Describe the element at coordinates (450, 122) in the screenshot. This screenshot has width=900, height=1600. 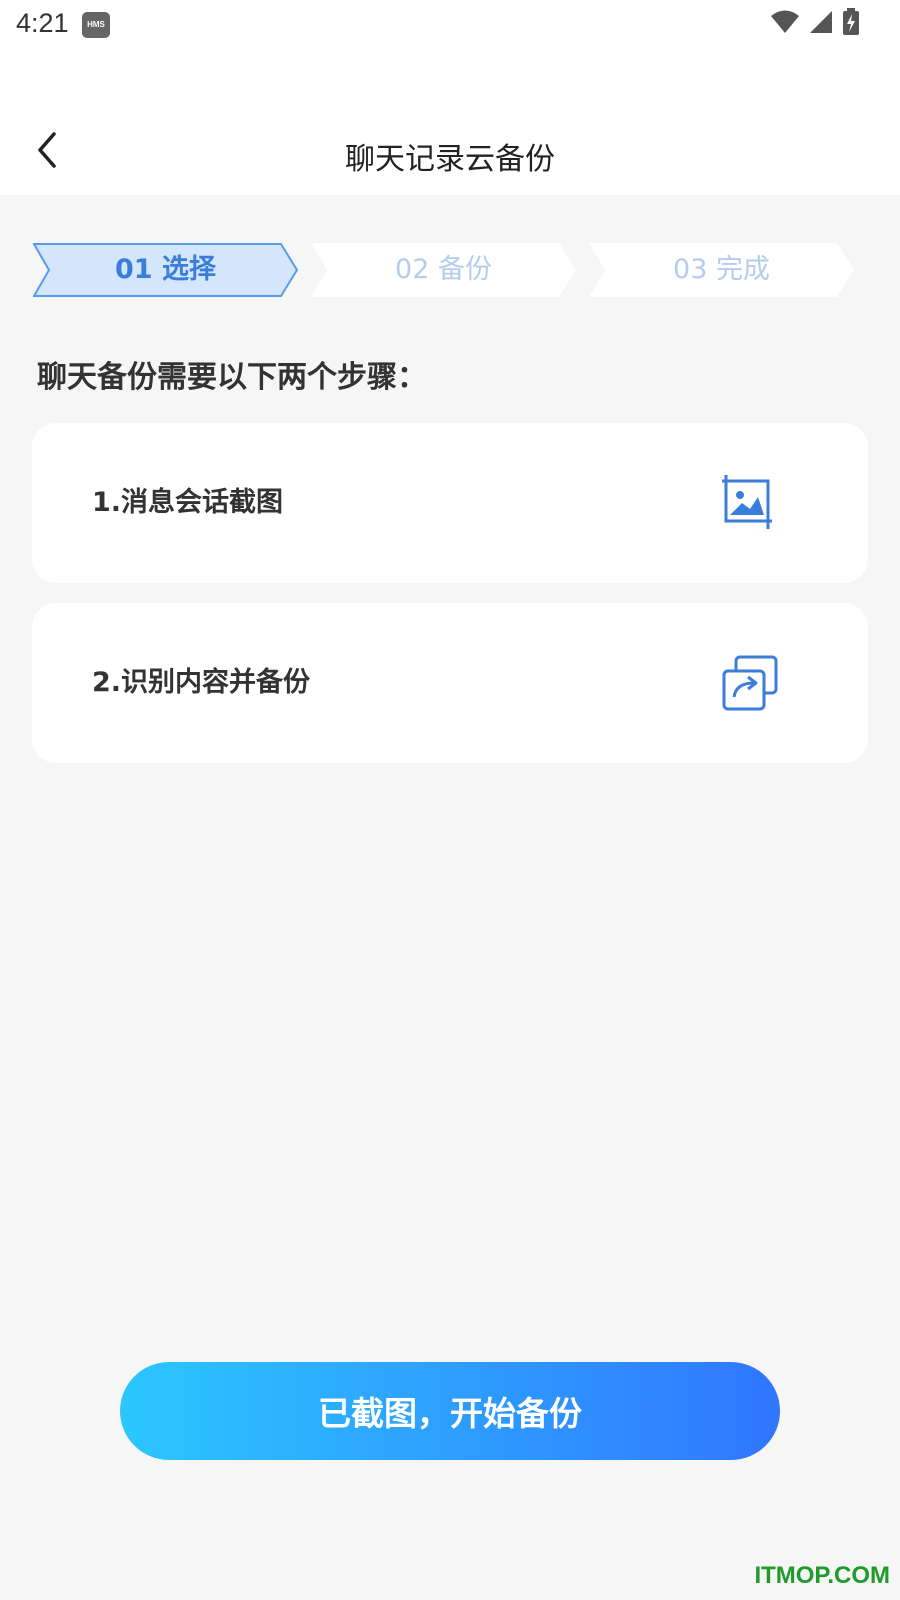
I see `app-header: 聊天记录云备份` at that location.